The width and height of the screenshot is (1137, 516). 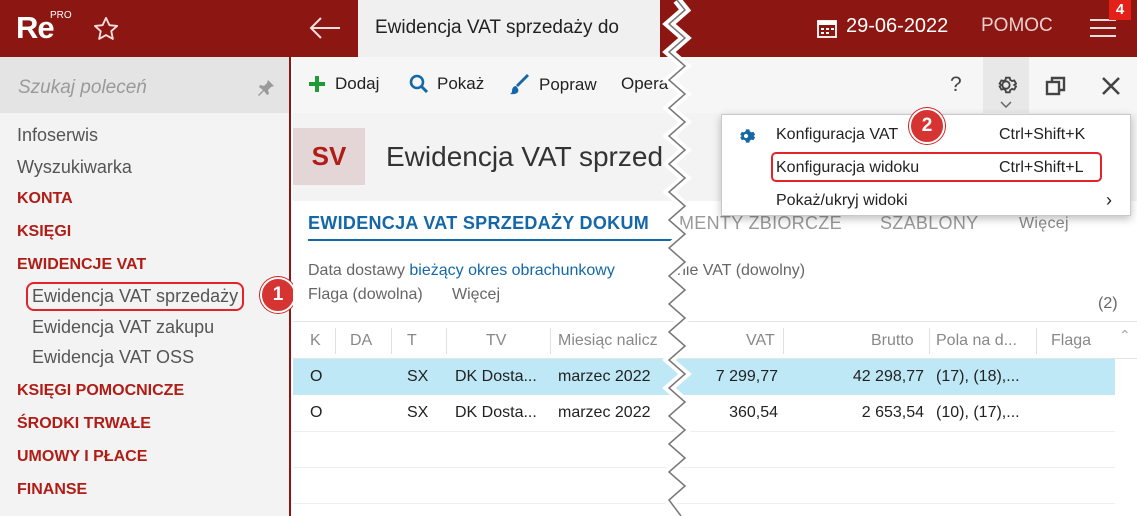 What do you see at coordinates (888, 376) in the screenshot?
I see `cell-brutto: 42 298,77` at bounding box center [888, 376].